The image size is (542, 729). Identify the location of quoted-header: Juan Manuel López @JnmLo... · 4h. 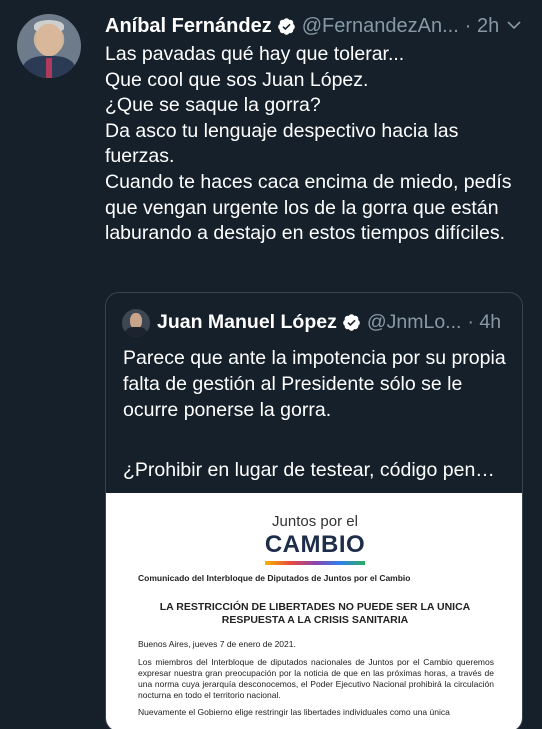
(337, 322).